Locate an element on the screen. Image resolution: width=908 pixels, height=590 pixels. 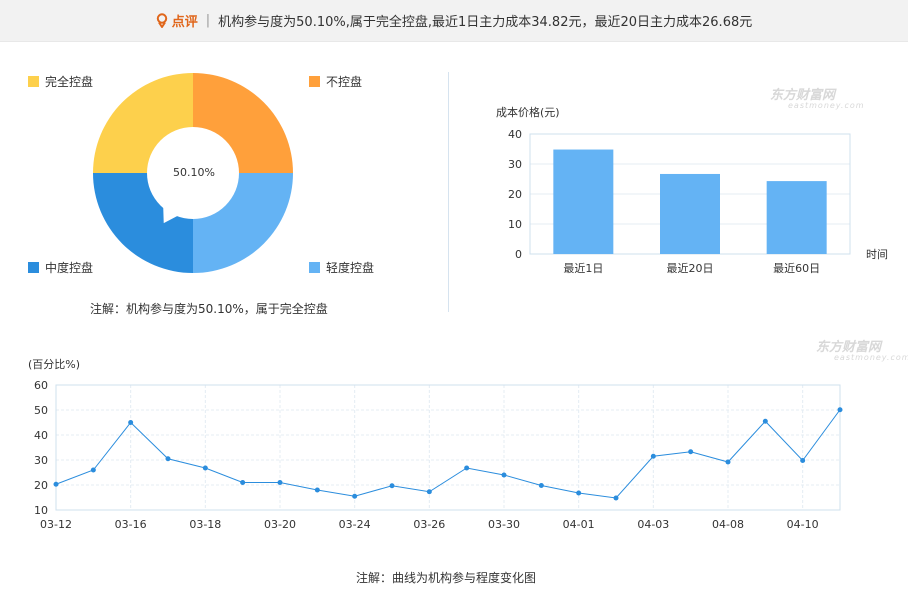
line-x-tick-label: 04-08 is located at coordinates (728, 524).